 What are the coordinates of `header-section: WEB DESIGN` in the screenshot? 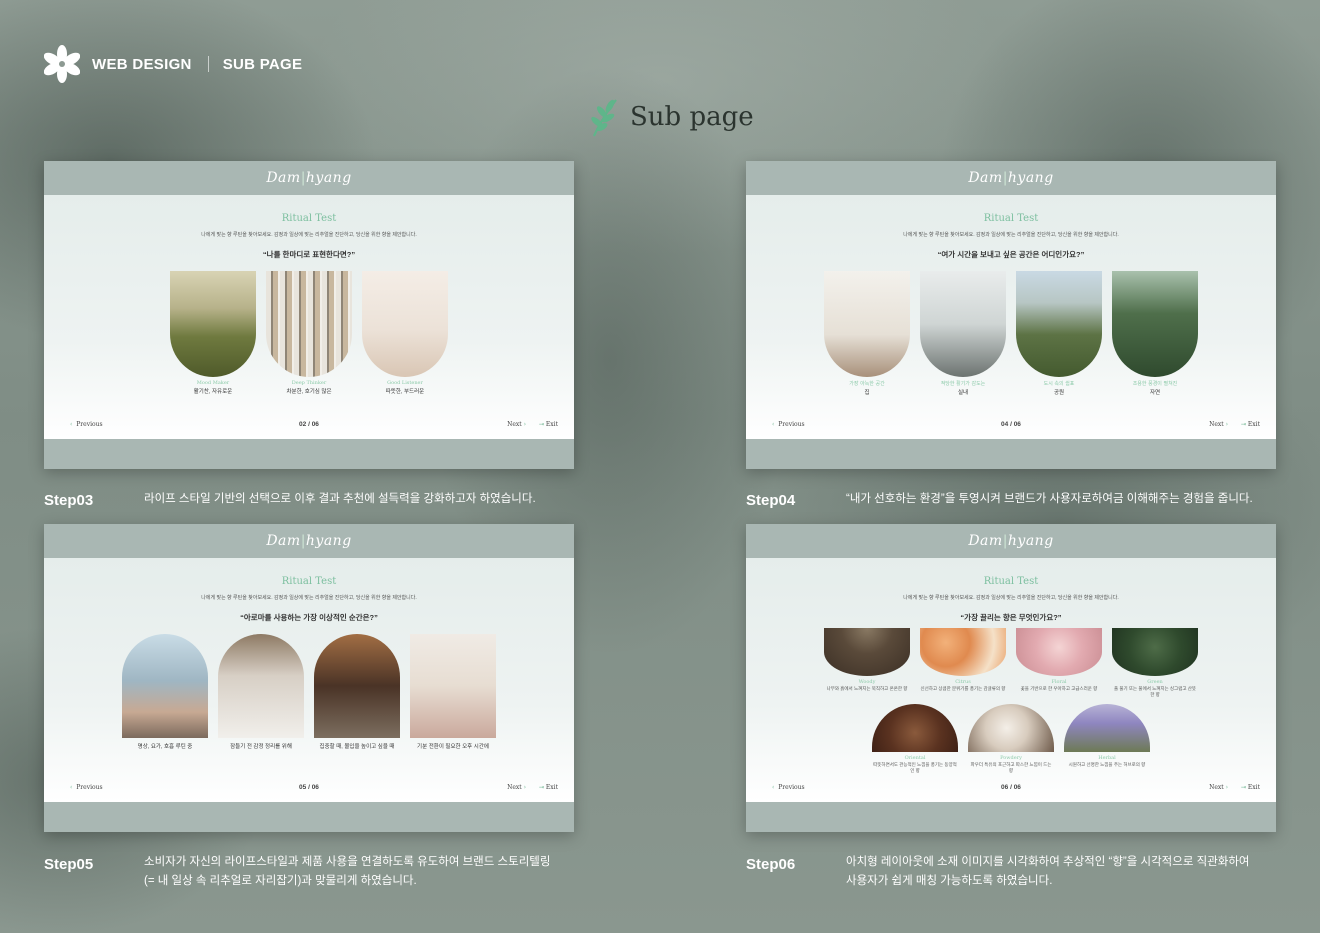 It's located at (142, 64).